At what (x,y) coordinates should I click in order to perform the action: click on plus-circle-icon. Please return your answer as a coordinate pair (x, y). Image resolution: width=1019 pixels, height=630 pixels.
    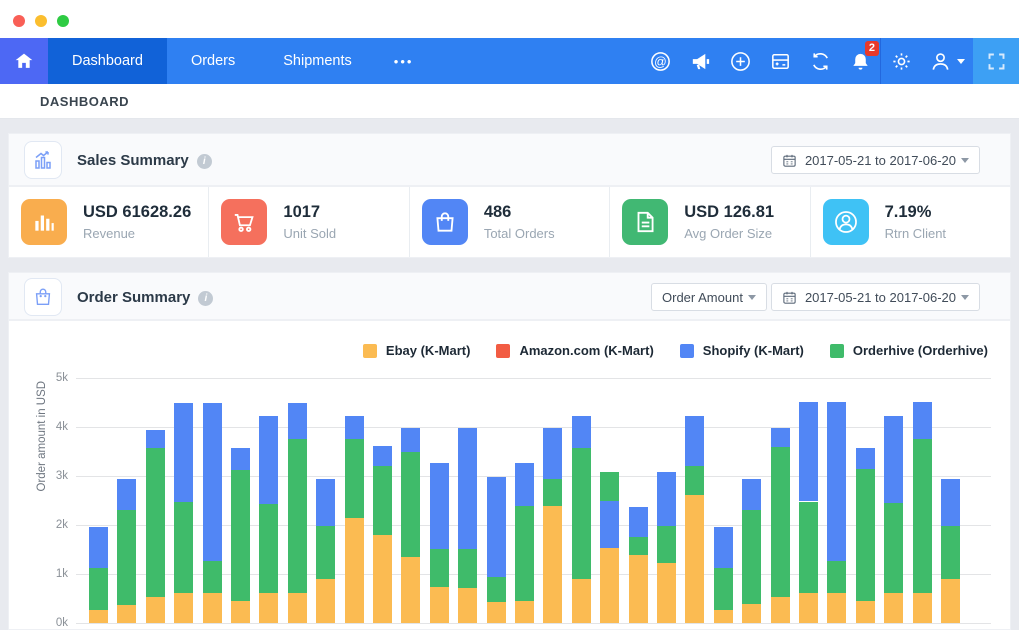
    Looking at the image, I should click on (740, 61).